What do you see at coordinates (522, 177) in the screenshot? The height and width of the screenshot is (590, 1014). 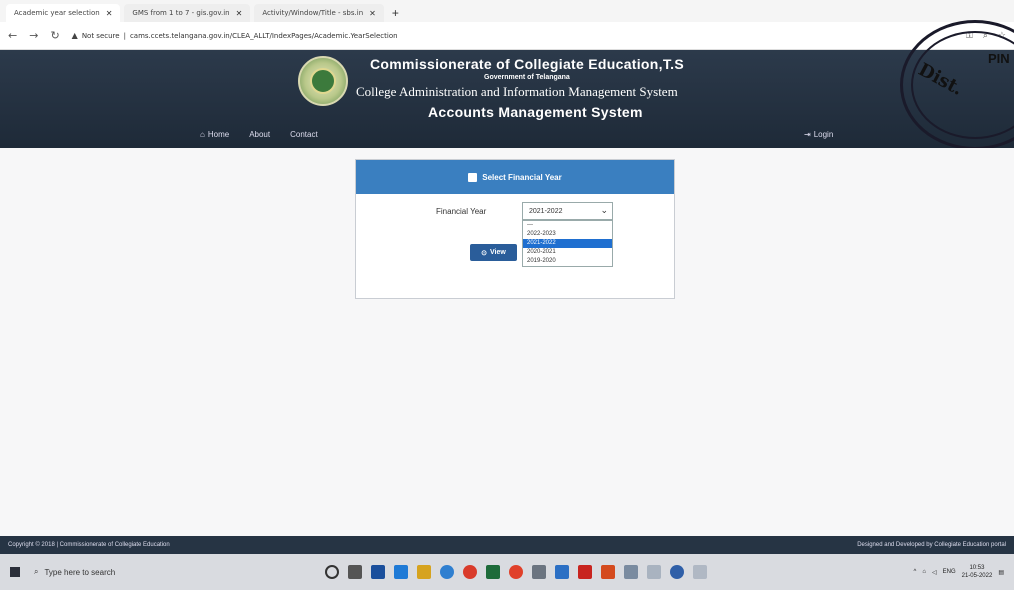 I see `panel-title: Select Financial Year` at bounding box center [522, 177].